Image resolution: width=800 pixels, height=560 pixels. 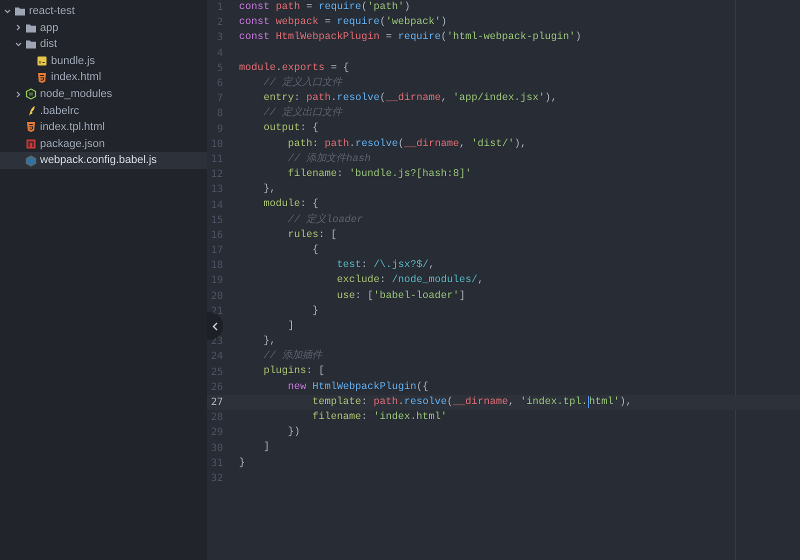 I want to click on tree-item: react-test, so click(x=103, y=11).